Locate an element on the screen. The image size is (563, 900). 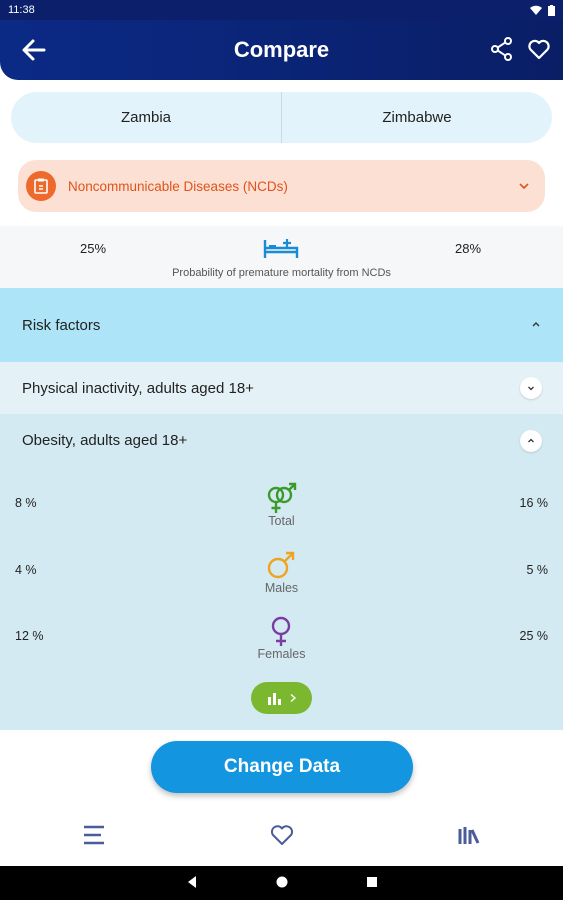
risk-item-label: Physical inactivity, adults aged 18+ is located at coordinates (138, 388).